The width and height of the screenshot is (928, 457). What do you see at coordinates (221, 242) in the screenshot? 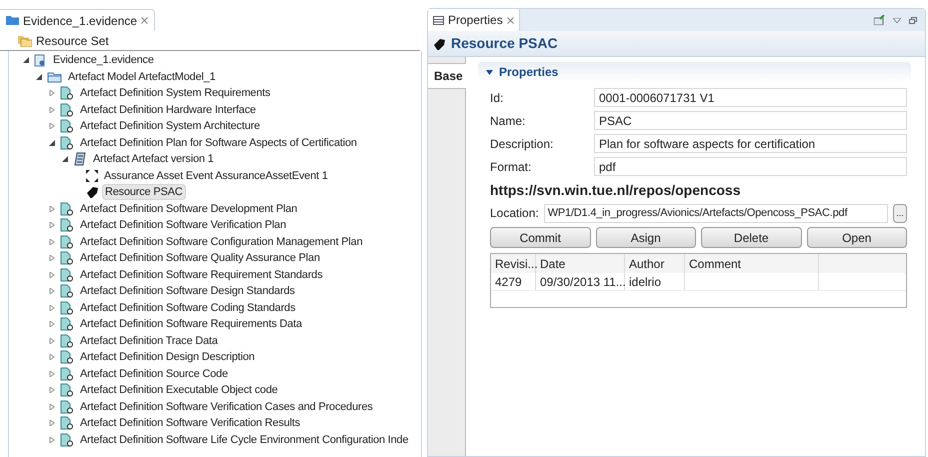
I see `tree-item: Artefact Definition Software Configuration Management Plan` at bounding box center [221, 242].